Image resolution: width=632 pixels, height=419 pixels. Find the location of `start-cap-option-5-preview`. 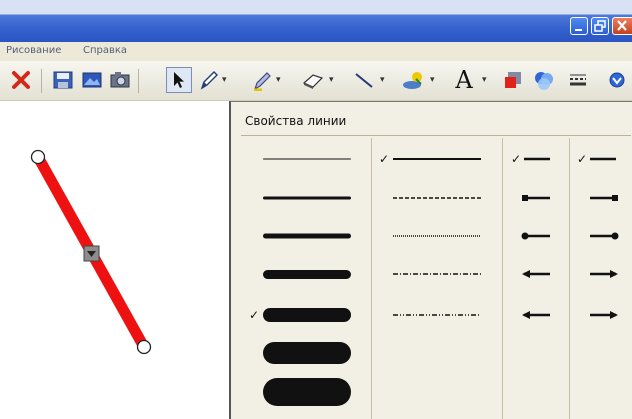

start-cap-option-5-preview is located at coordinates (536, 315).